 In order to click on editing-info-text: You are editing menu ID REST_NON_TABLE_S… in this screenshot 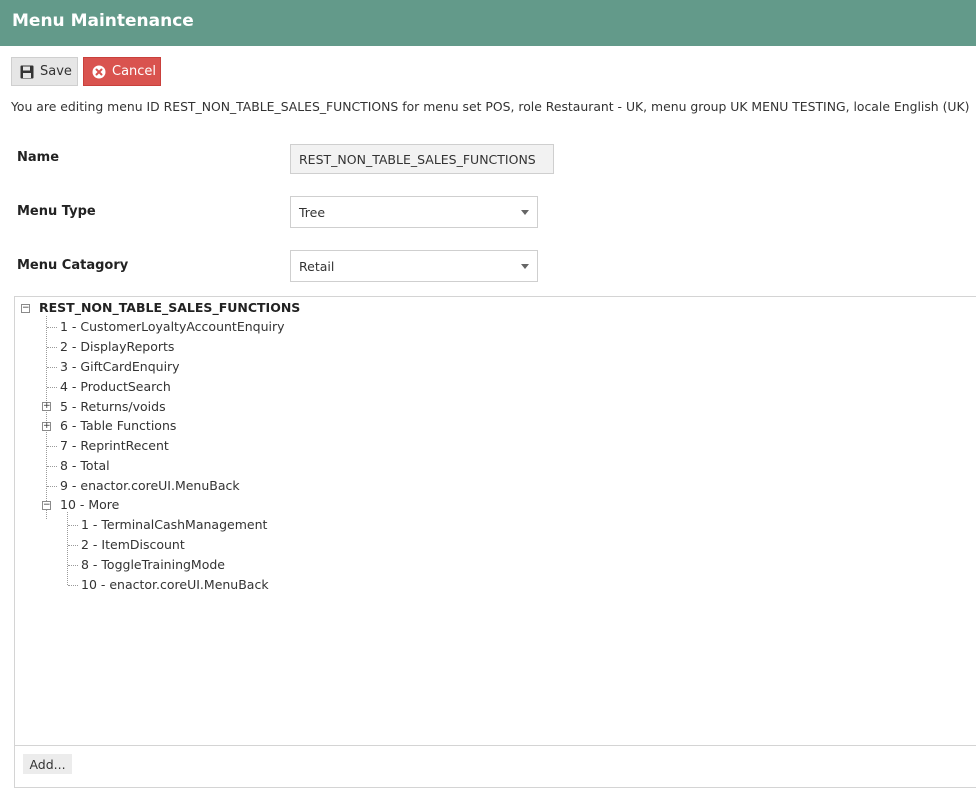, I will do `click(490, 106)`.